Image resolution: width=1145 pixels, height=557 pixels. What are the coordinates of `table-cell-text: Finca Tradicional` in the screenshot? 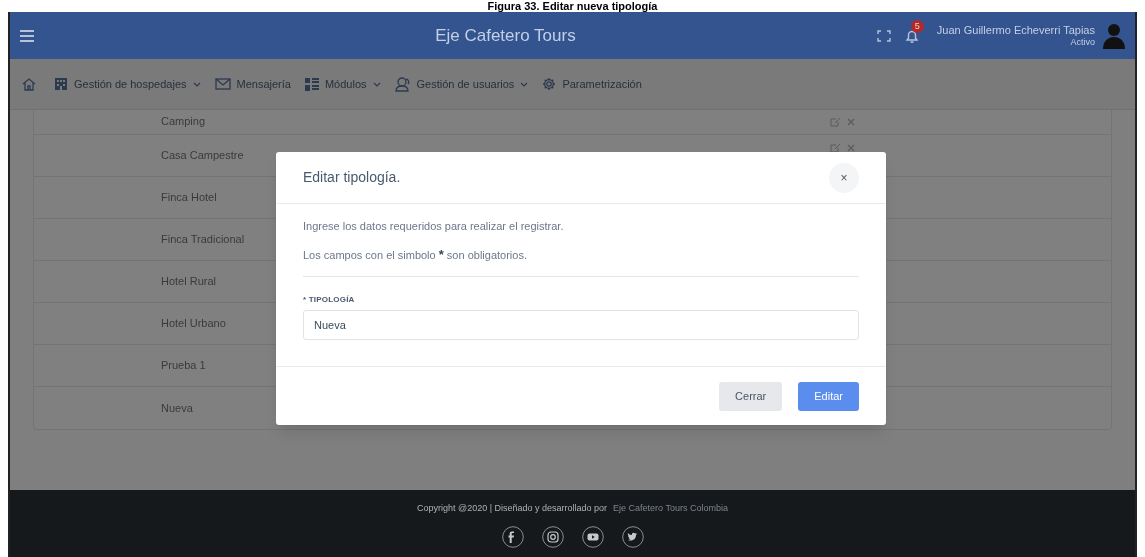 It's located at (203, 240).